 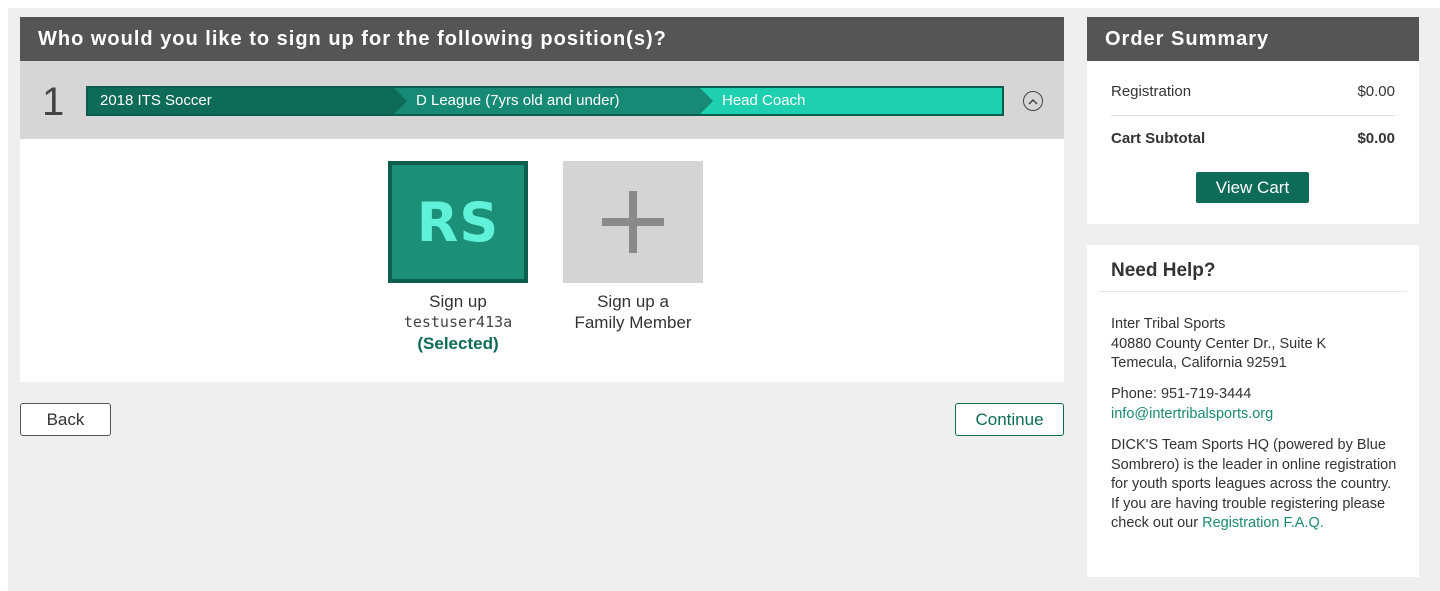 I want to click on person-card-family: Sign up a Family Member, so click(x=633, y=247).